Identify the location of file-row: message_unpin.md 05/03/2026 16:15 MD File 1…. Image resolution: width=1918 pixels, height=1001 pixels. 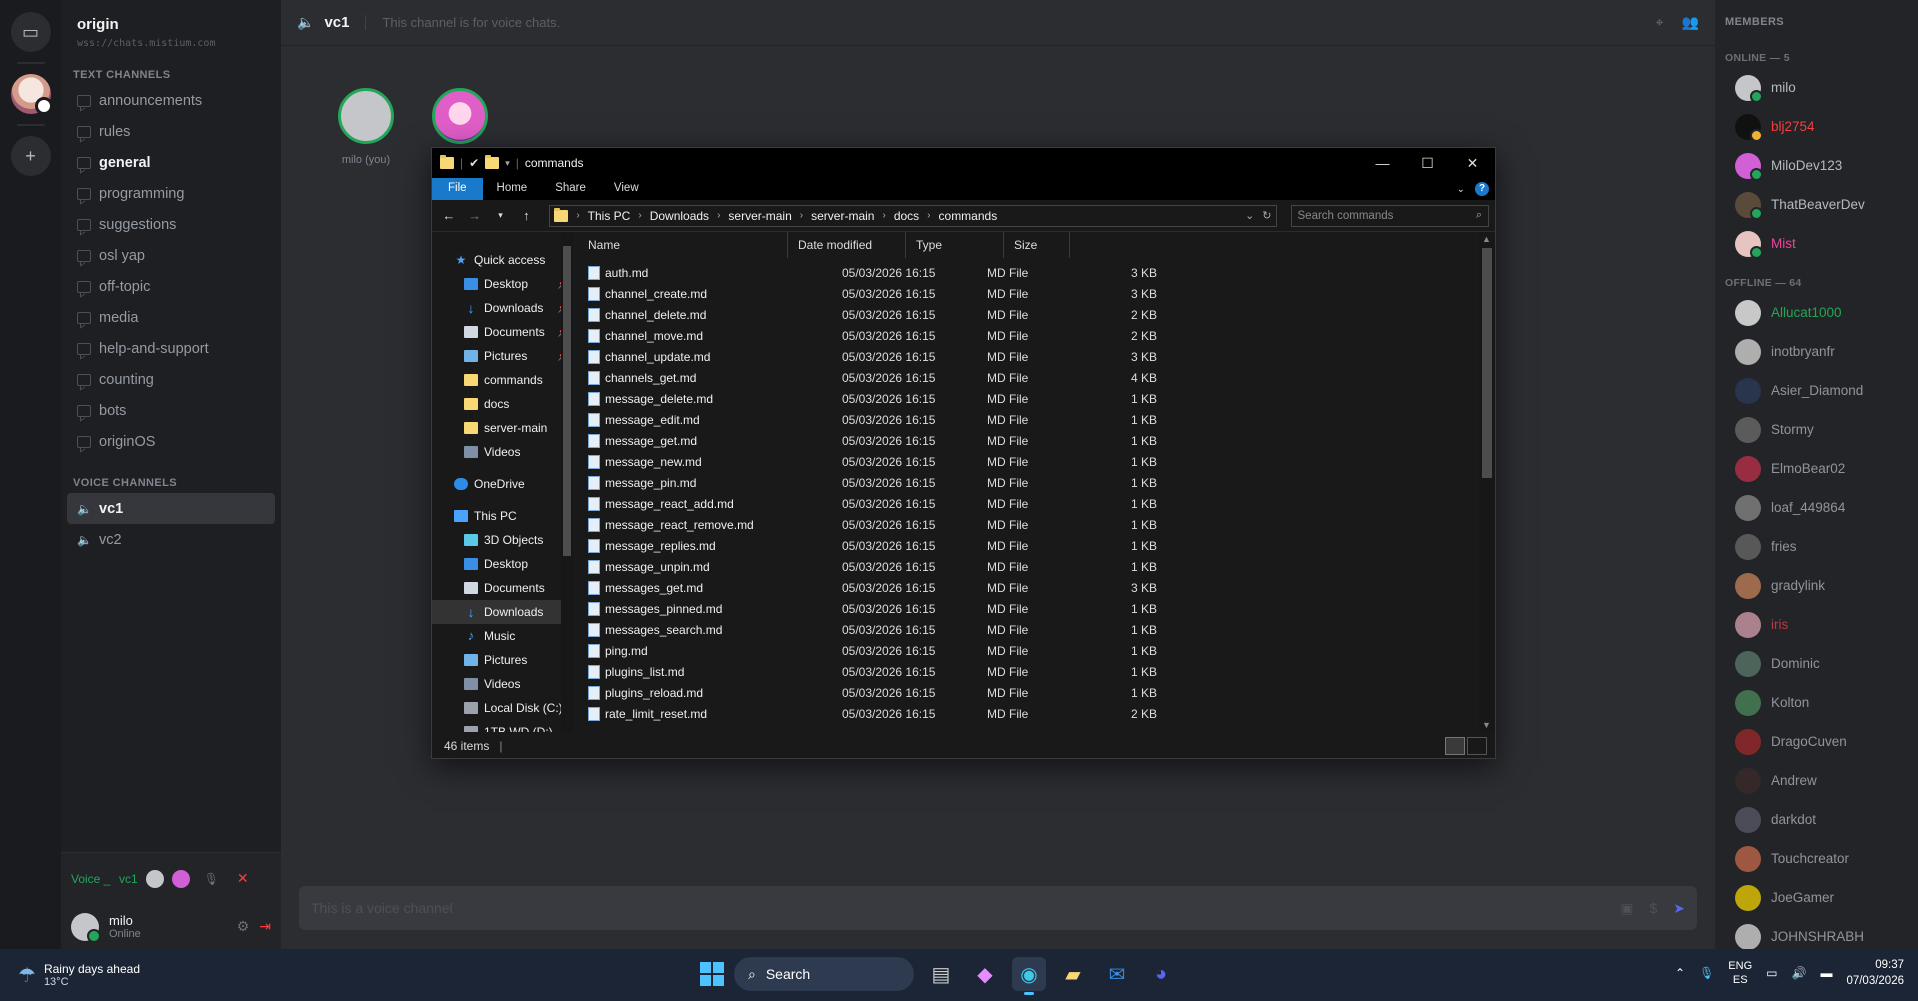
(1023, 566).